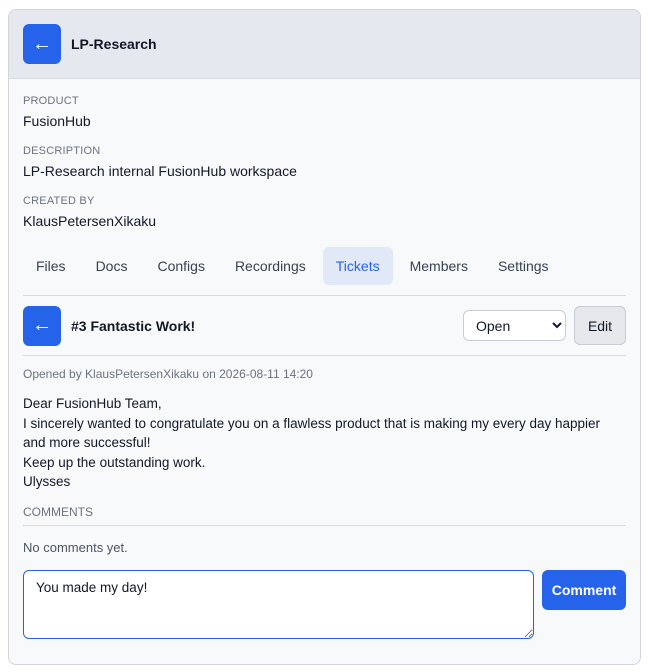 The image size is (649, 672). What do you see at coordinates (62, 151) in the screenshot?
I see `description-label: DESCRIPTION` at bounding box center [62, 151].